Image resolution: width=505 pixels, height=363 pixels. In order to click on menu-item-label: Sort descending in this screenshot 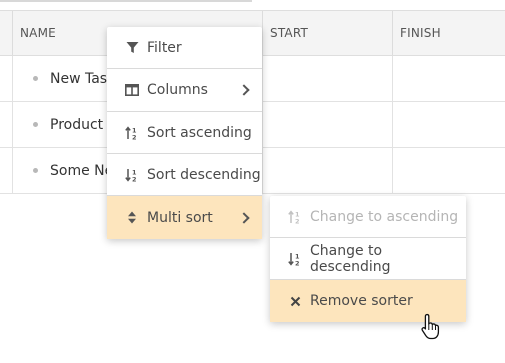, I will do `click(204, 174)`.